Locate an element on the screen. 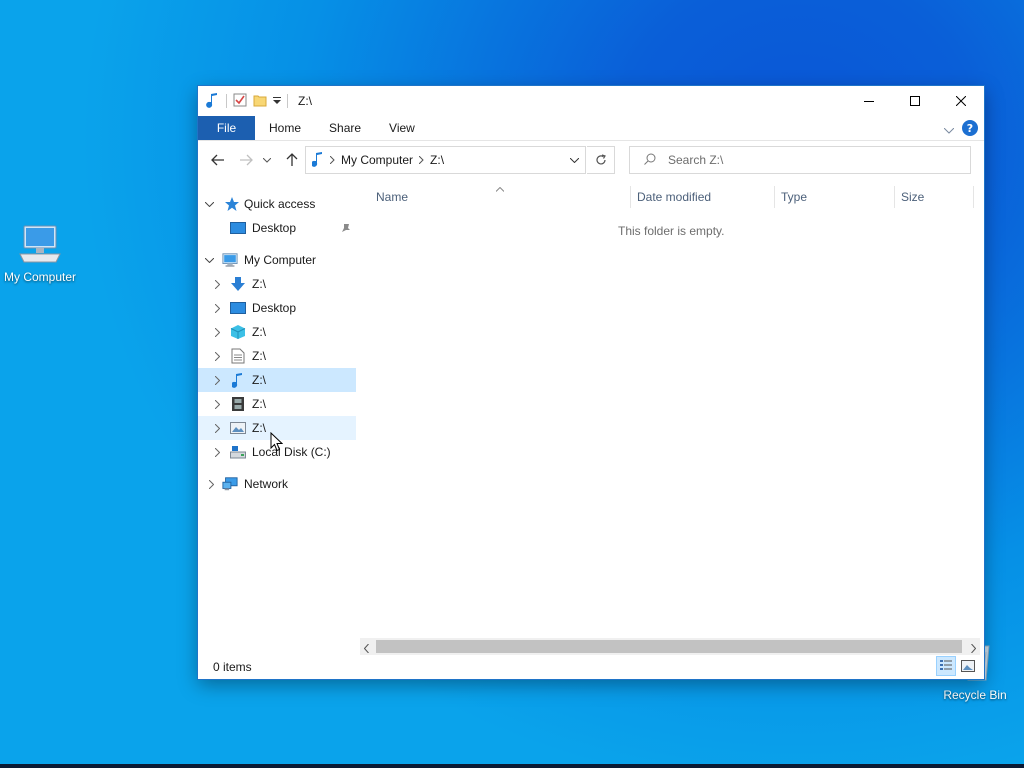 This screenshot has height=768, width=1024. desktop-icon-my-computer: My Computer is located at coordinates (40, 252).